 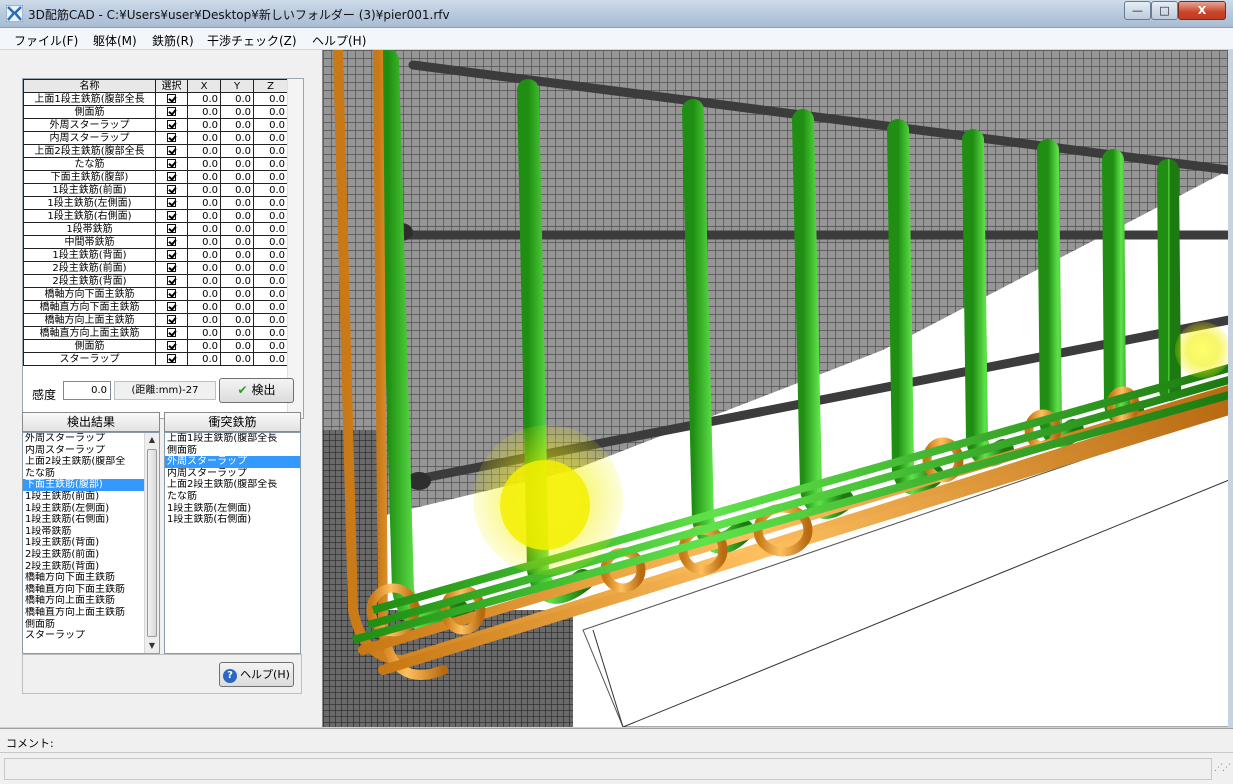 What do you see at coordinates (91, 422) in the screenshot?
I see `results-header: 検出結果` at bounding box center [91, 422].